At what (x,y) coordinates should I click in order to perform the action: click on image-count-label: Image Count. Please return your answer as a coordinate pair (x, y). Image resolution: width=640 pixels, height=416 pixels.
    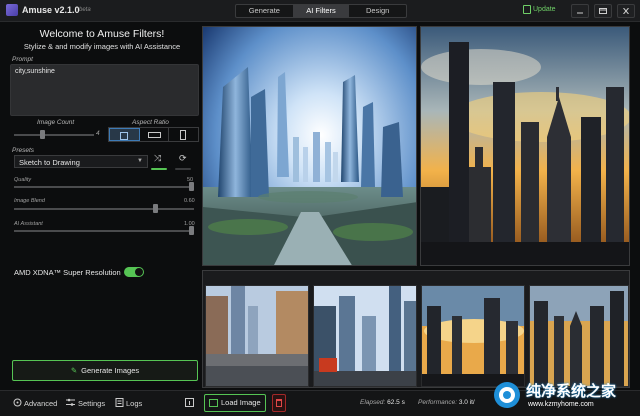
    Looking at the image, I should click on (56, 122).